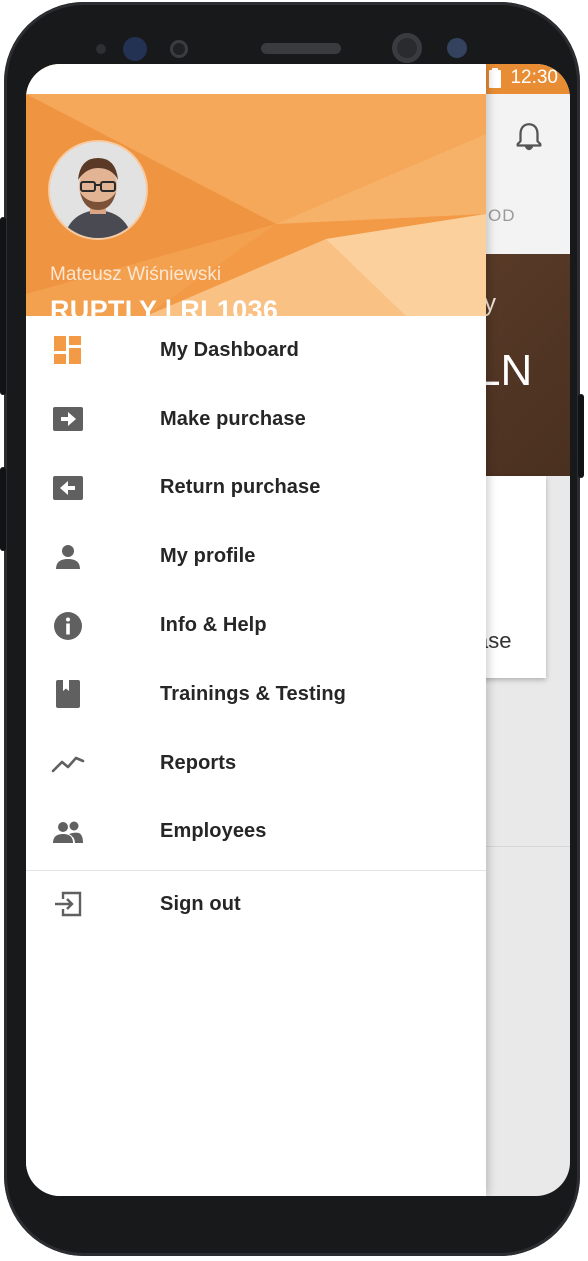 This screenshot has height=1261, width=588. What do you see at coordinates (213, 831) in the screenshot?
I see `menu-label: Employees` at bounding box center [213, 831].